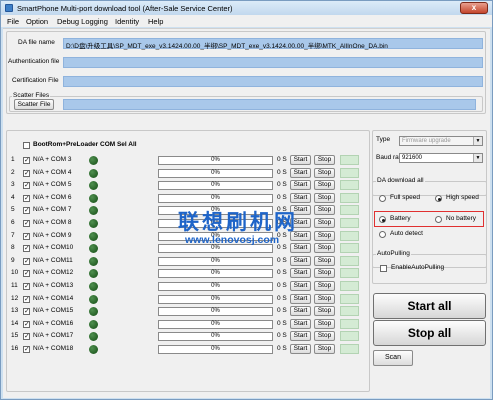 The height and width of the screenshot is (400, 493). Describe the element at coordinates (52, 159) in the screenshot. I see `port-name: N/A + COM 3` at that location.